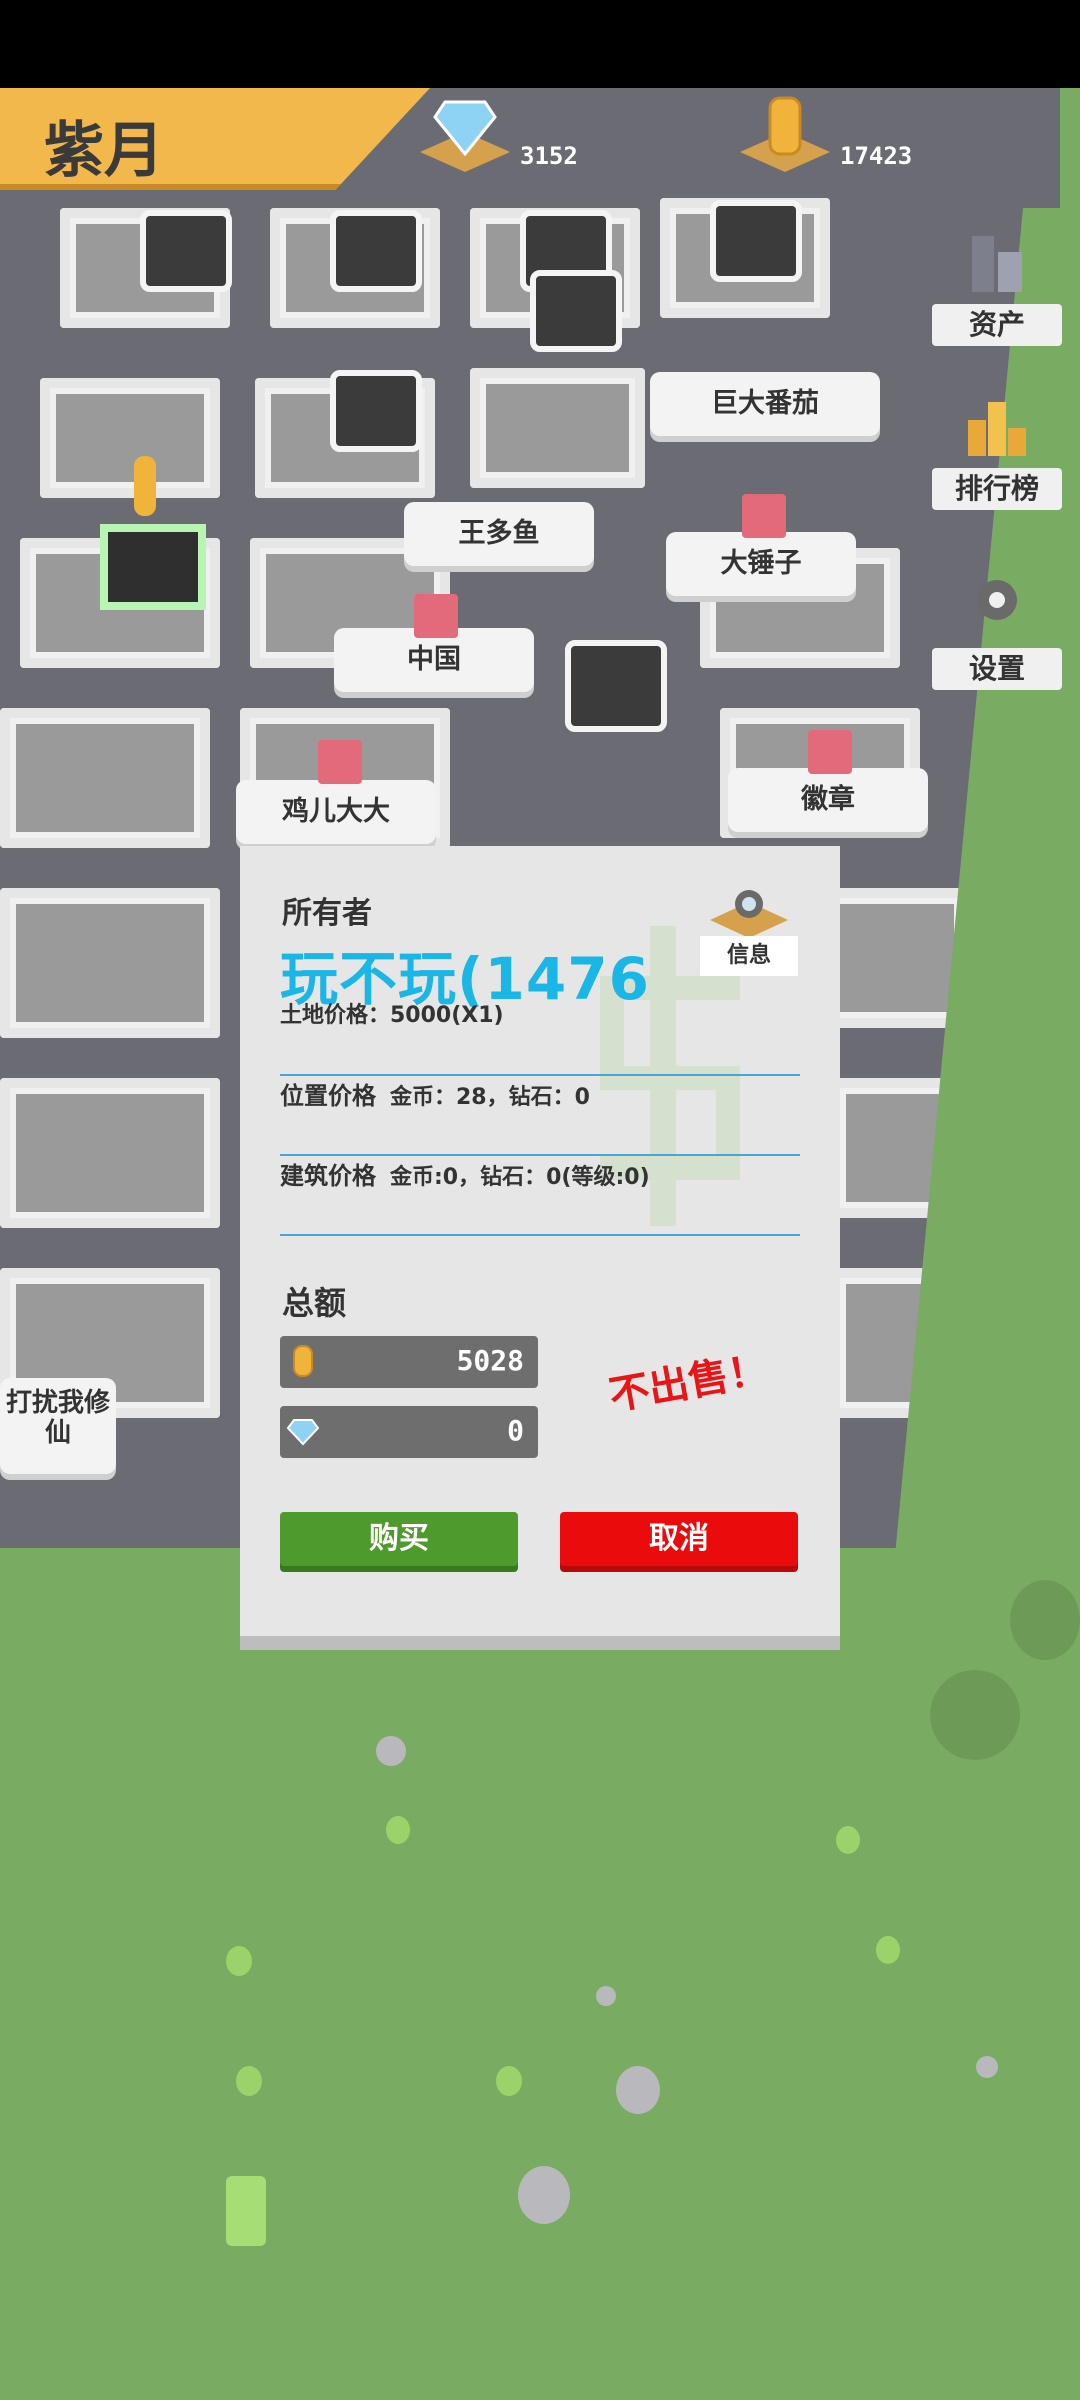  I want to click on total-label: 总额, so click(314, 1303).